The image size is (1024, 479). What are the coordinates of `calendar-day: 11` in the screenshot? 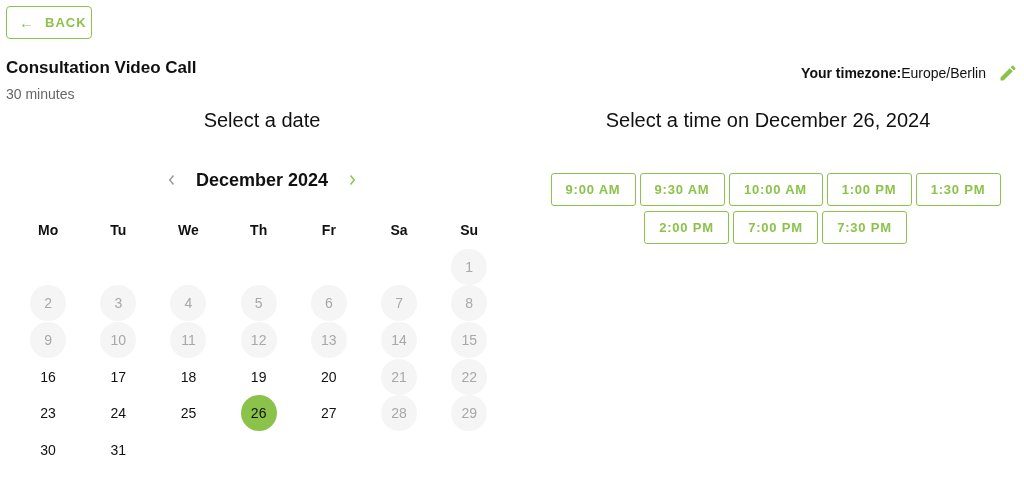 It's located at (188, 340).